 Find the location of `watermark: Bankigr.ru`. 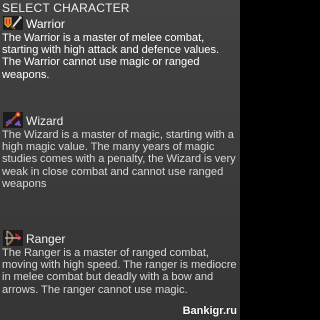

watermark: Bankigr.ru is located at coordinates (209, 311).